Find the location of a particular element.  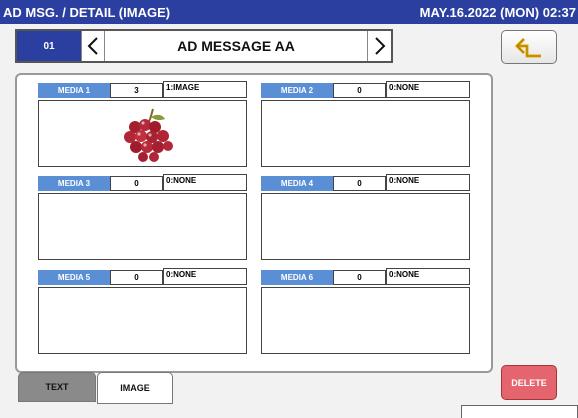

message-number: 01 is located at coordinates (49, 46).